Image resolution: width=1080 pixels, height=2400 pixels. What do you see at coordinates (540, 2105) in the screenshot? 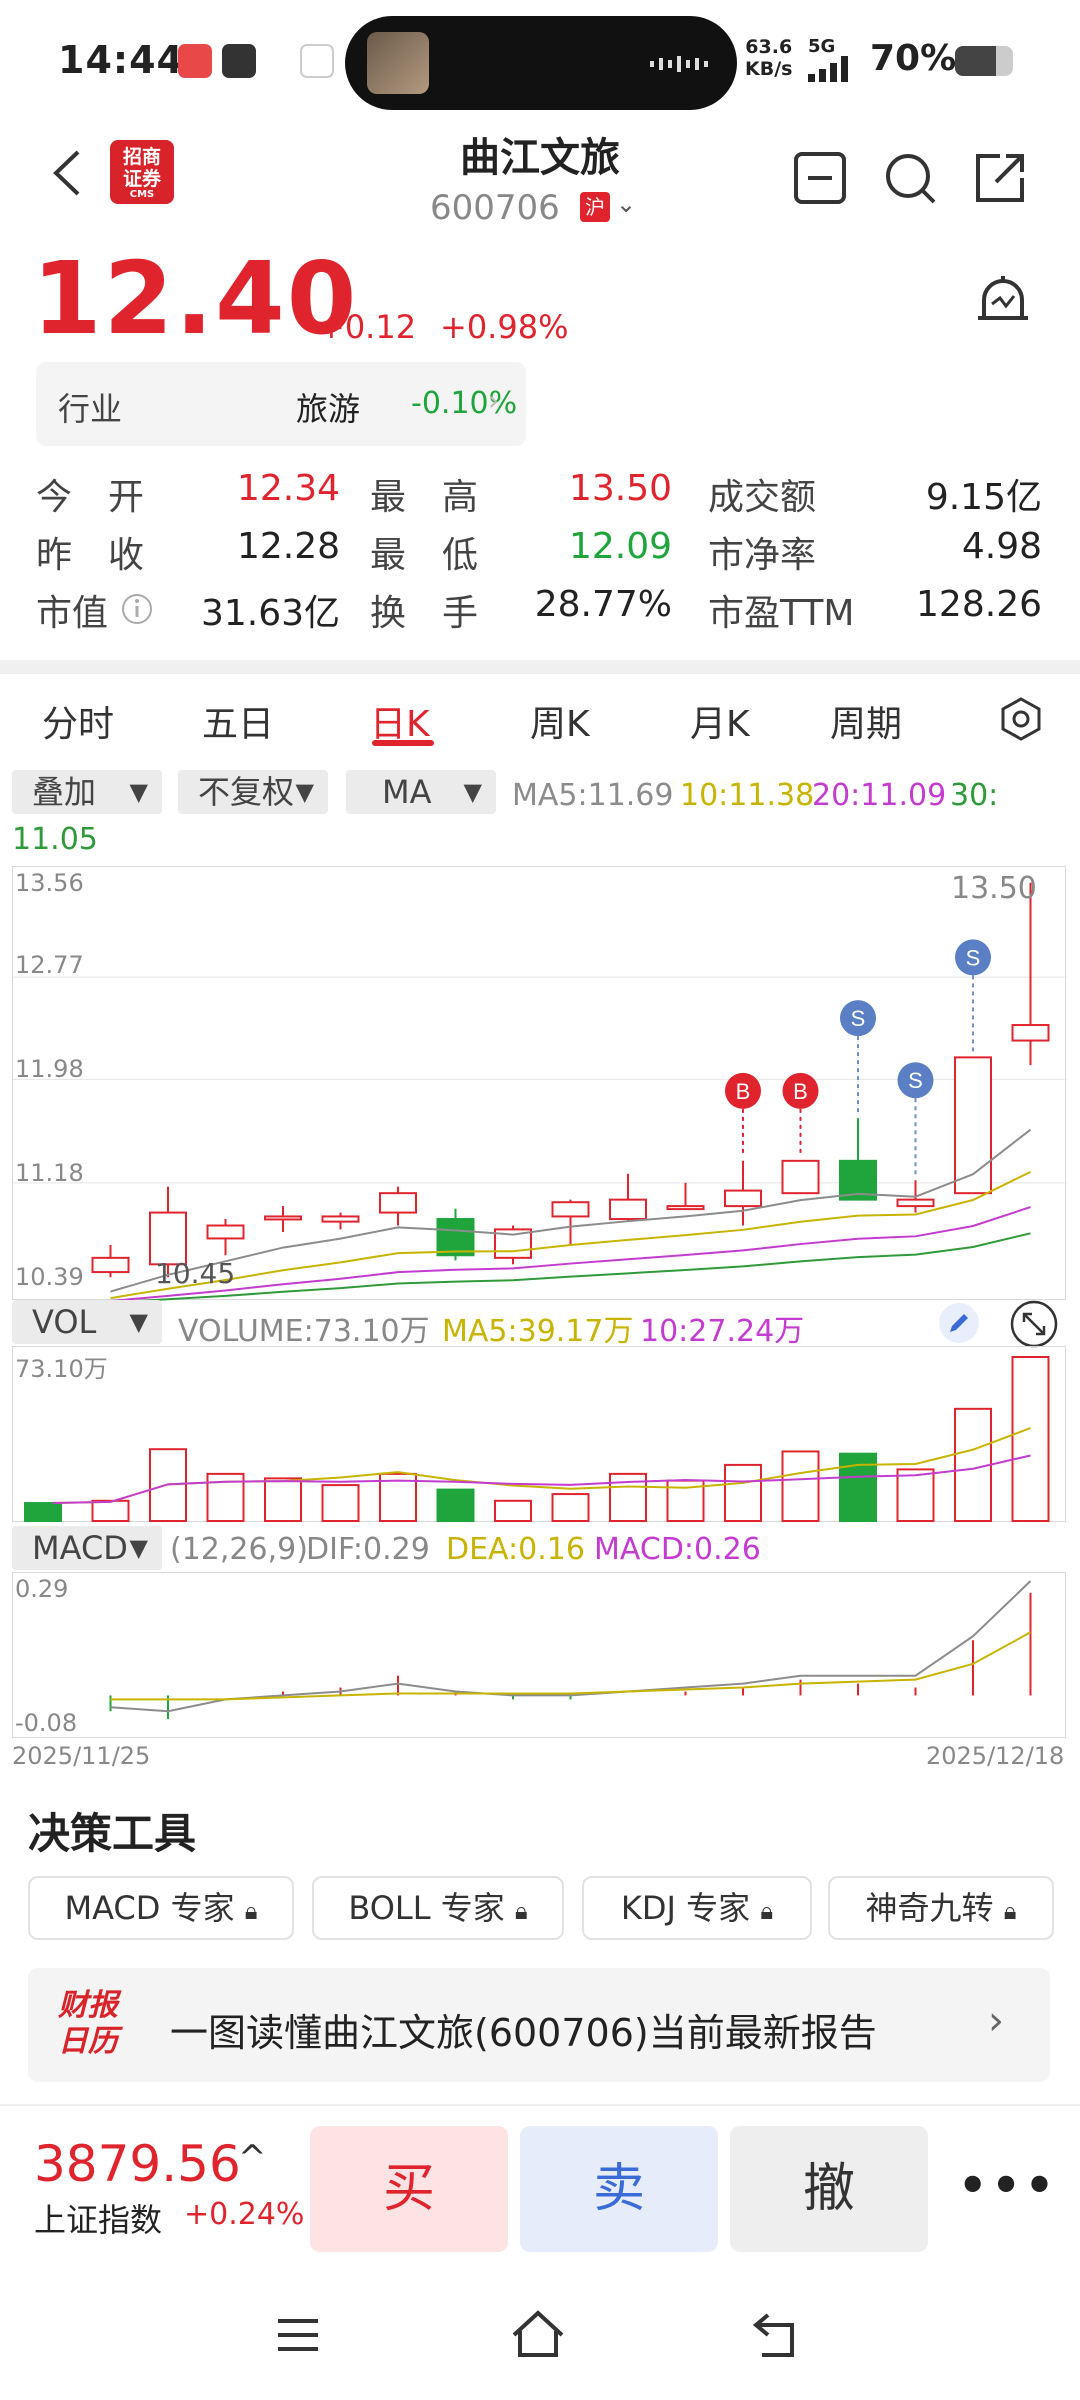
I see `bottom-divider` at bounding box center [540, 2105].